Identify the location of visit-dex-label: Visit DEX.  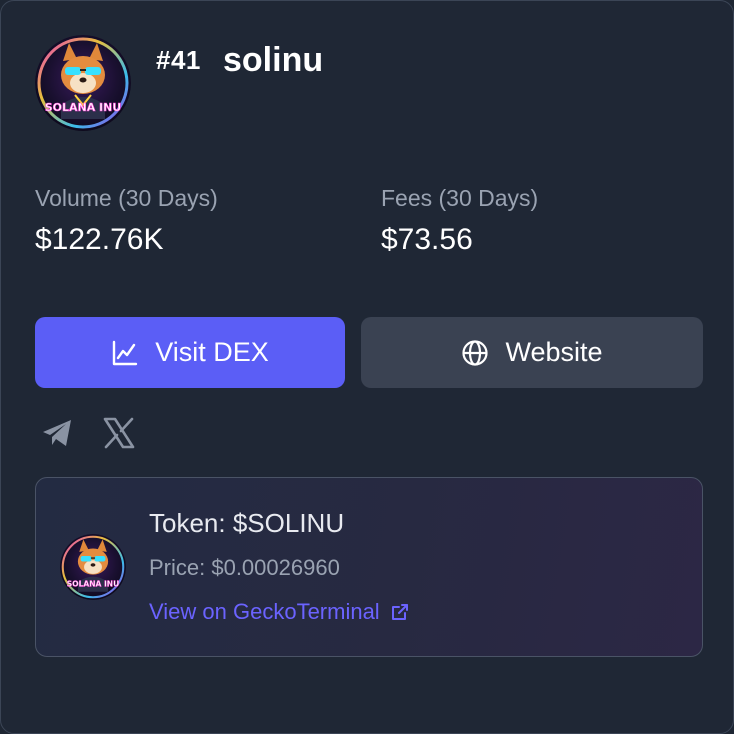
(212, 352).